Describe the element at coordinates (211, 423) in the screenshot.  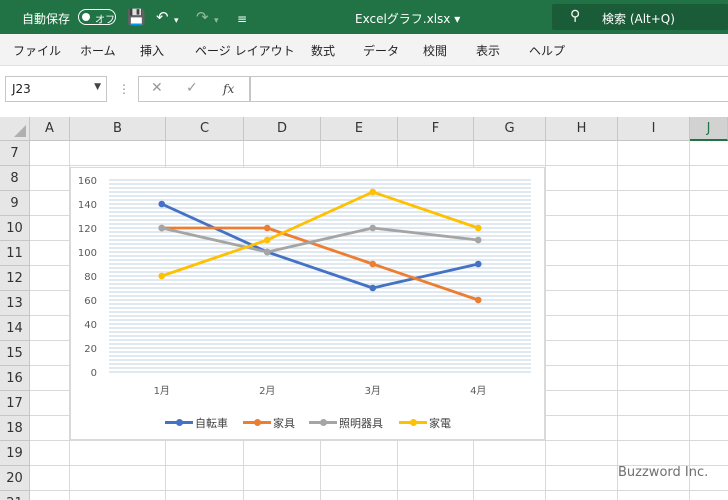
I see `legend-label: 自転車` at that location.